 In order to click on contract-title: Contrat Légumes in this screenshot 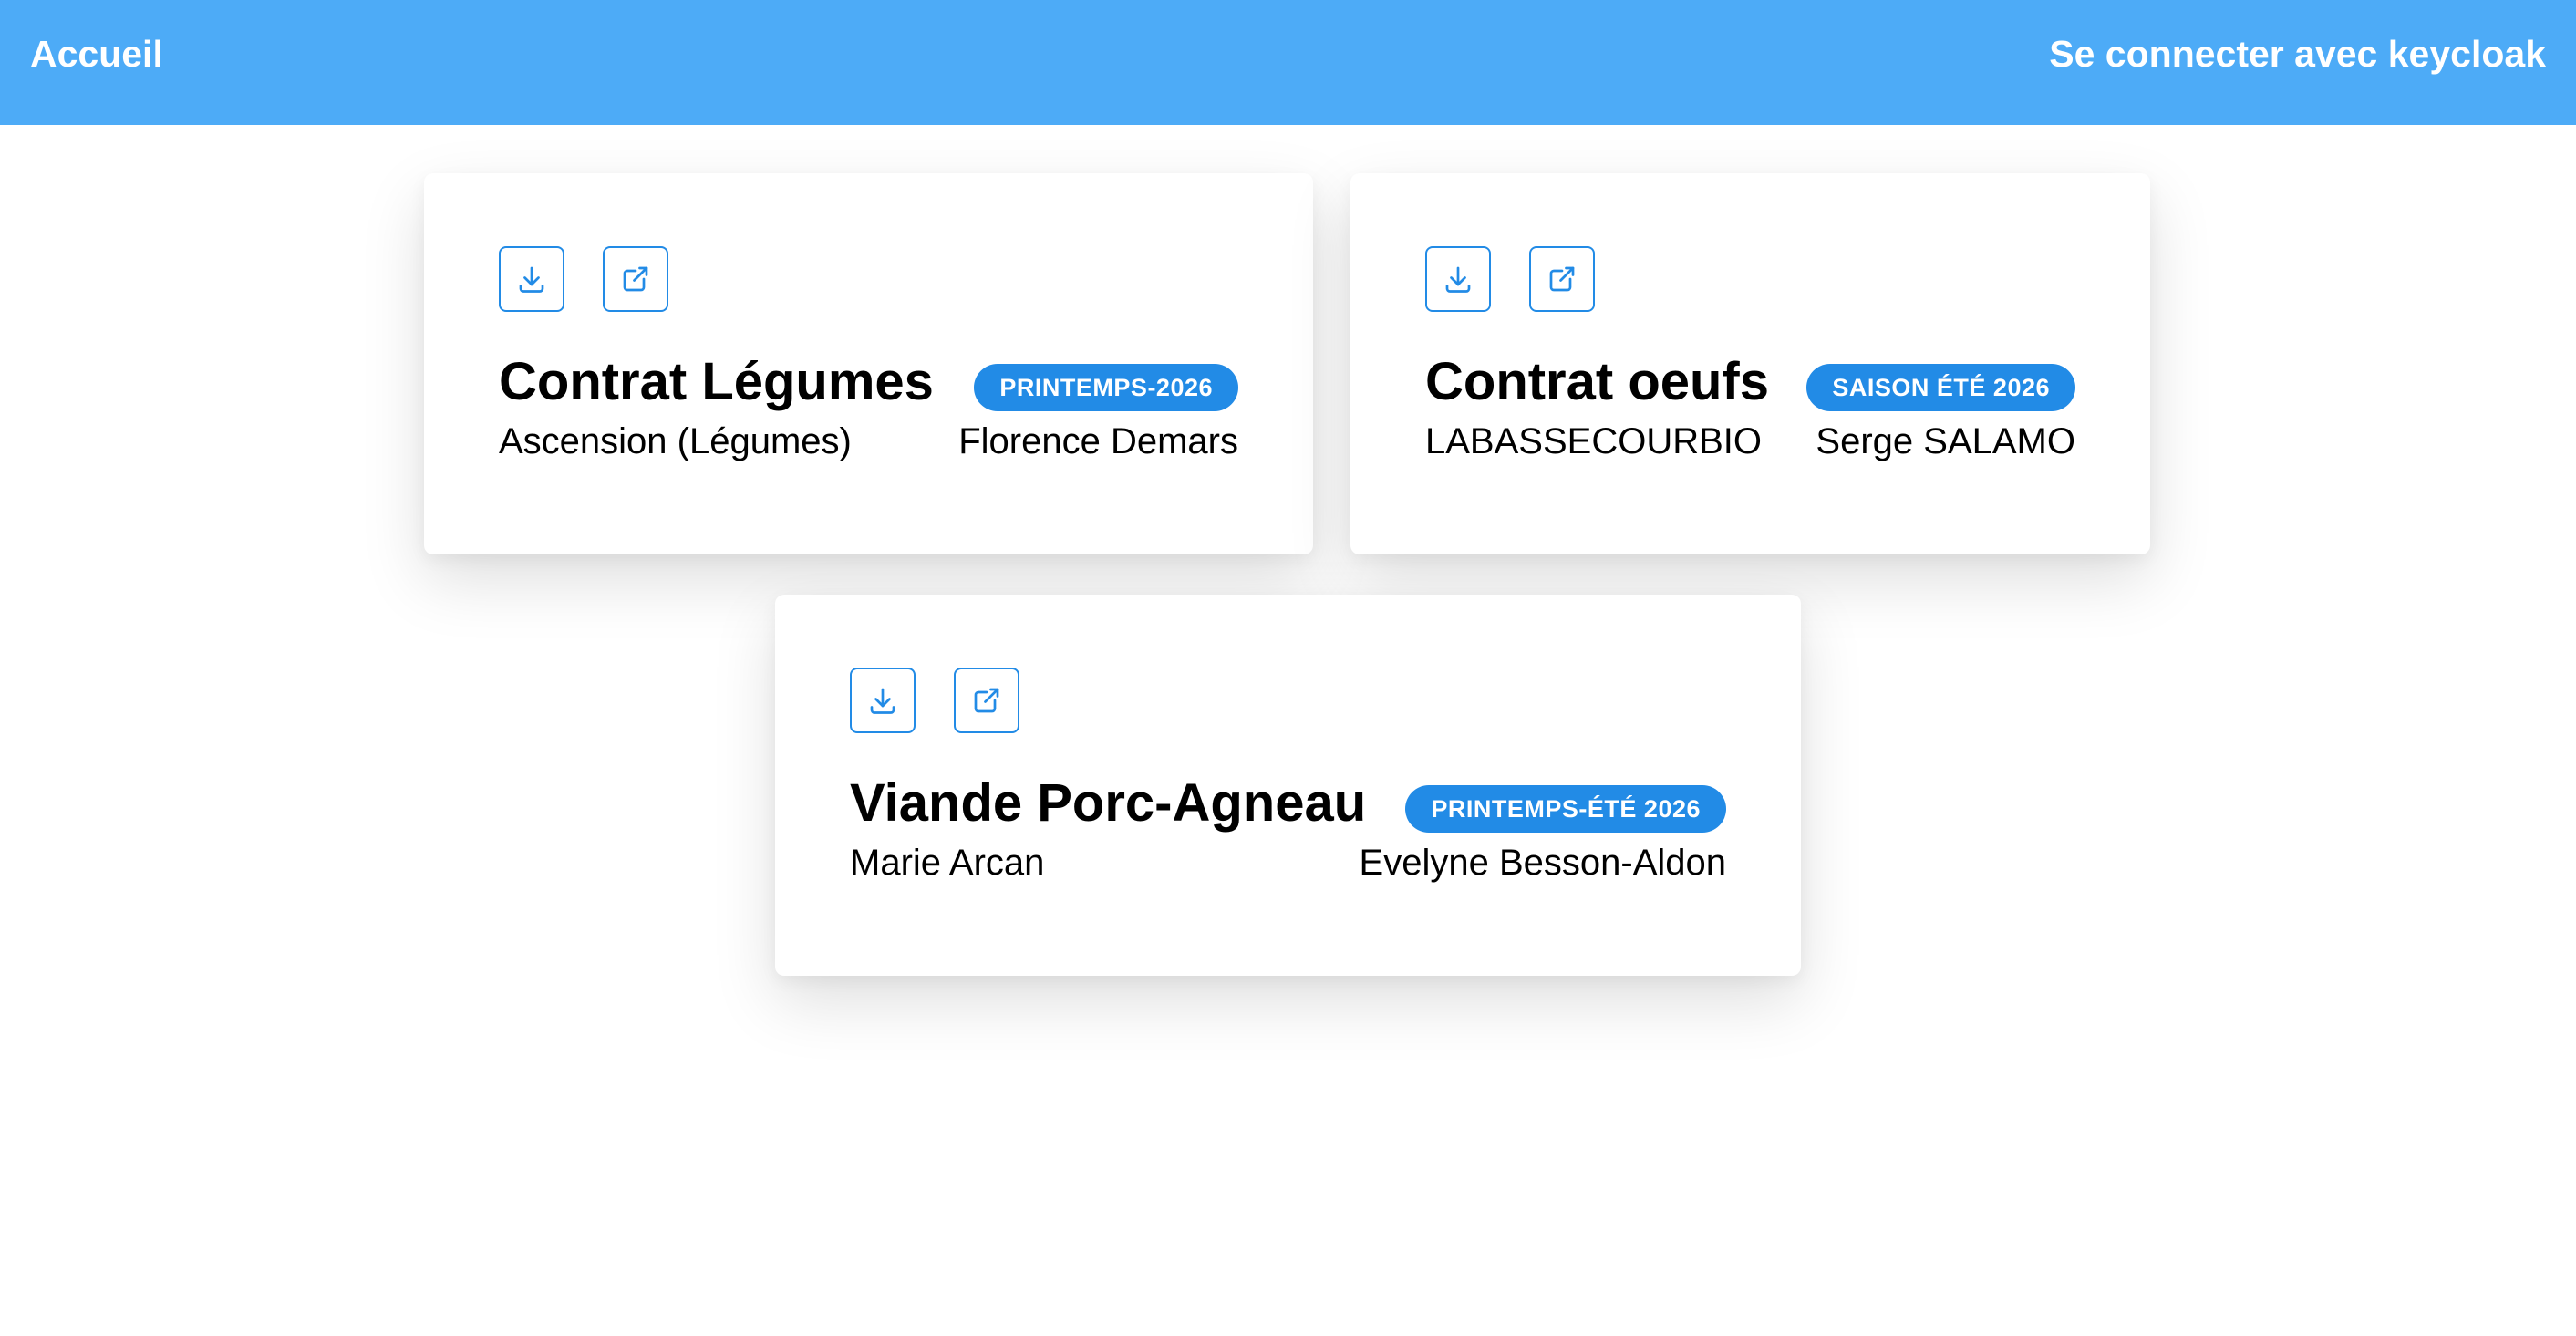, I will do `click(716, 381)`.